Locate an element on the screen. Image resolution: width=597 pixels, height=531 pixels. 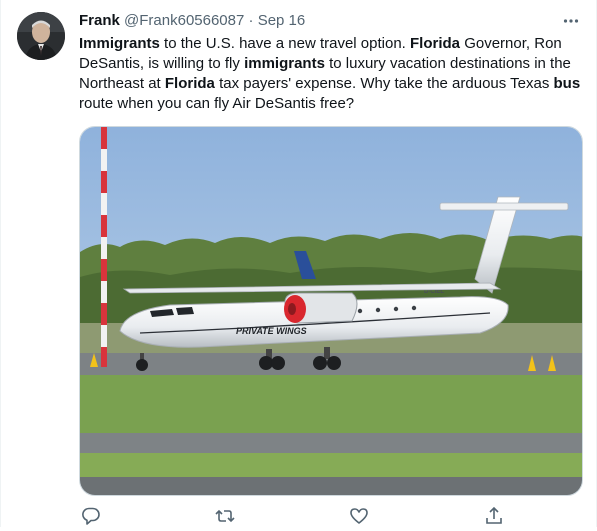
reply-icon is located at coordinates (91, 516).